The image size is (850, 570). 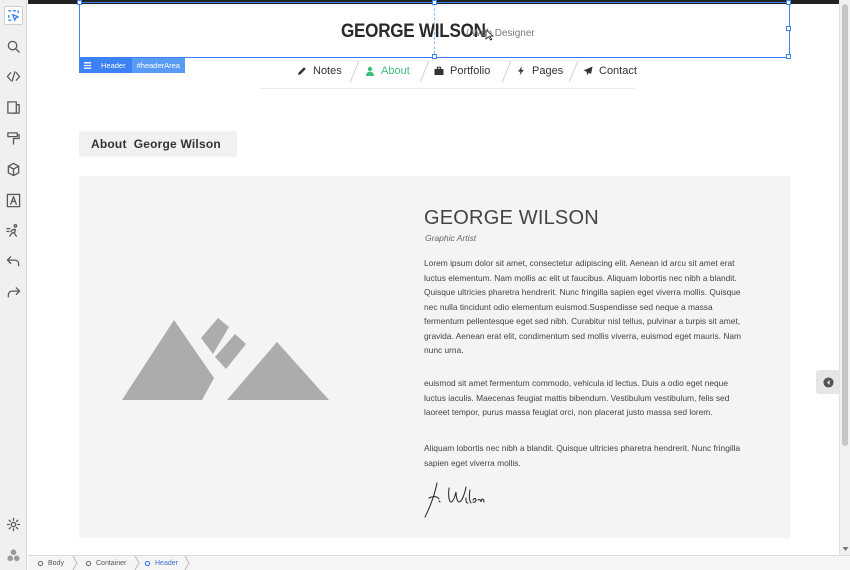 I want to click on resize-handle-right, so click(x=788, y=28).